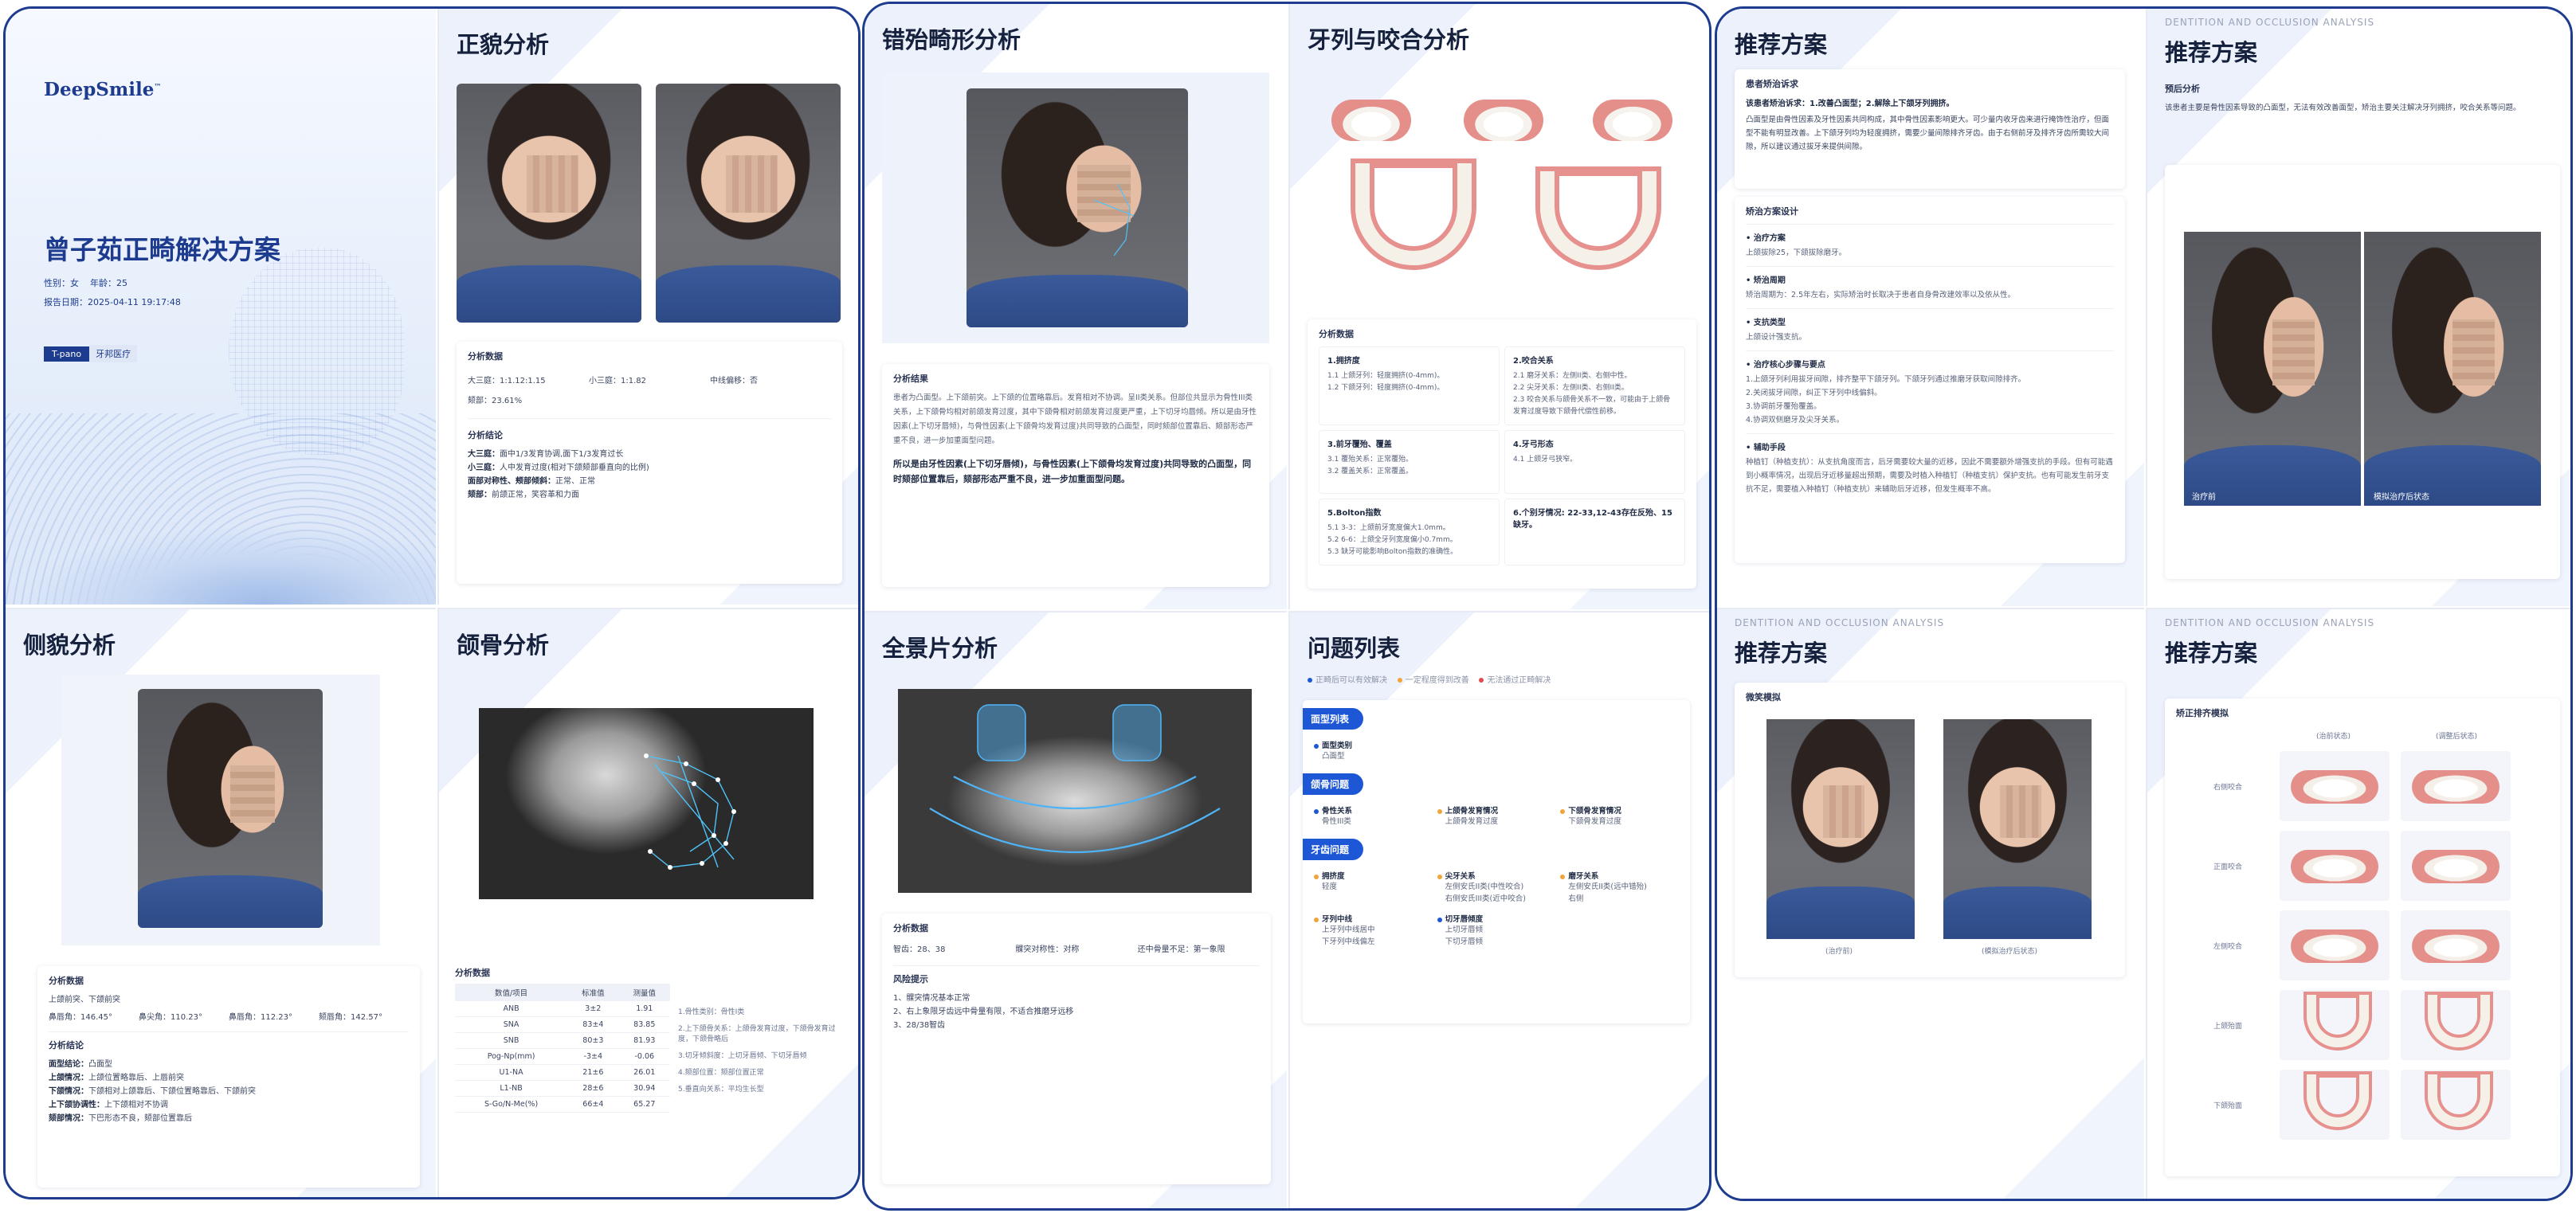  Describe the element at coordinates (1766, 323) in the screenshot. I see `plan-section-heading: • 支抗类型` at that location.